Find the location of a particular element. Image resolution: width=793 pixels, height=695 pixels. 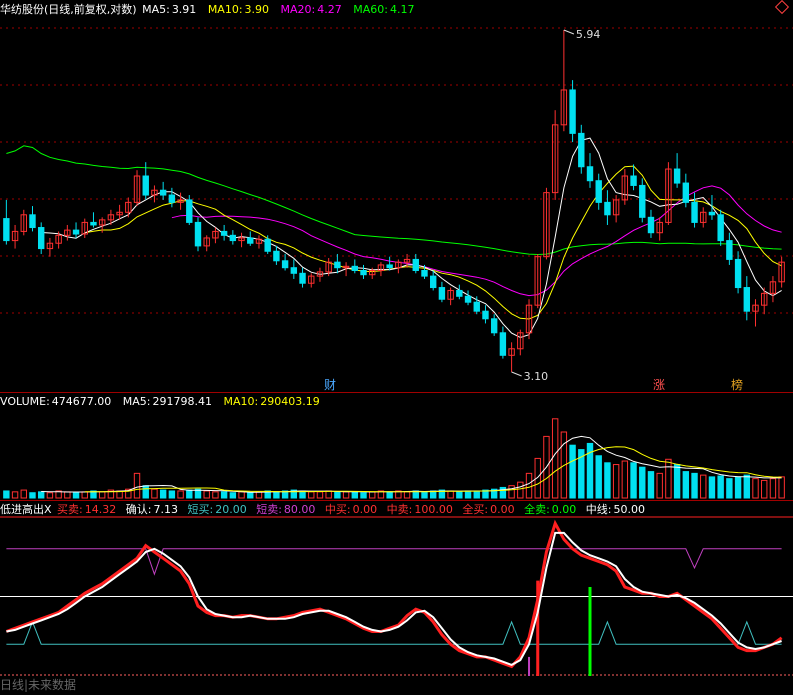

low-price-label: 3.10 is located at coordinates (536, 376).